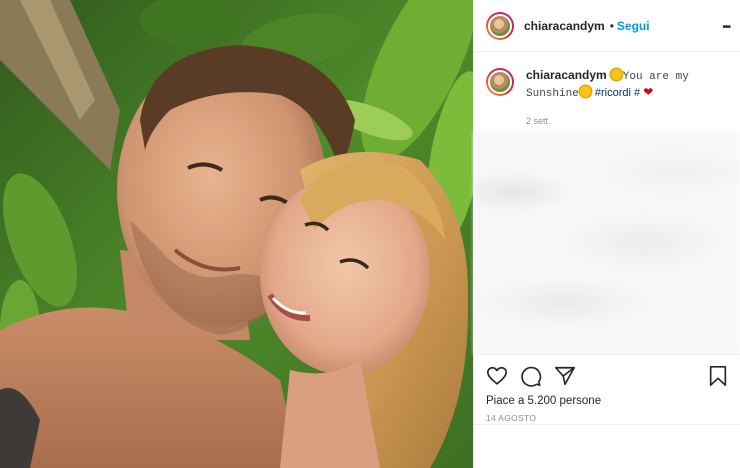 The image size is (740, 468). What do you see at coordinates (566, 75) in the screenshot?
I see `caption-username: chiaracandym` at bounding box center [566, 75].